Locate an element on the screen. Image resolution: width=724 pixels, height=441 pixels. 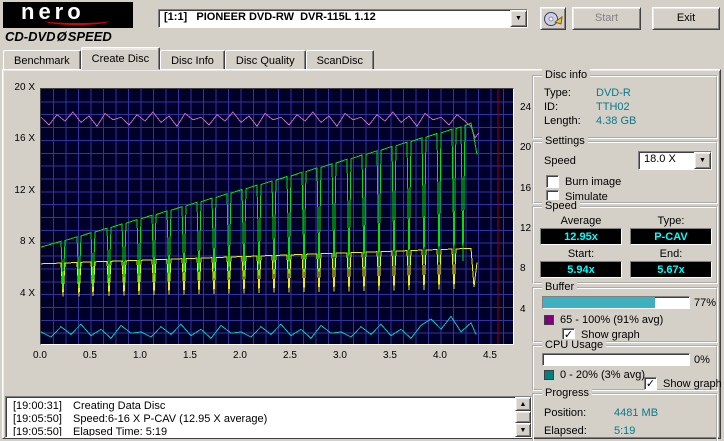
app-title-left: CD-DVD is located at coordinates (30, 36).